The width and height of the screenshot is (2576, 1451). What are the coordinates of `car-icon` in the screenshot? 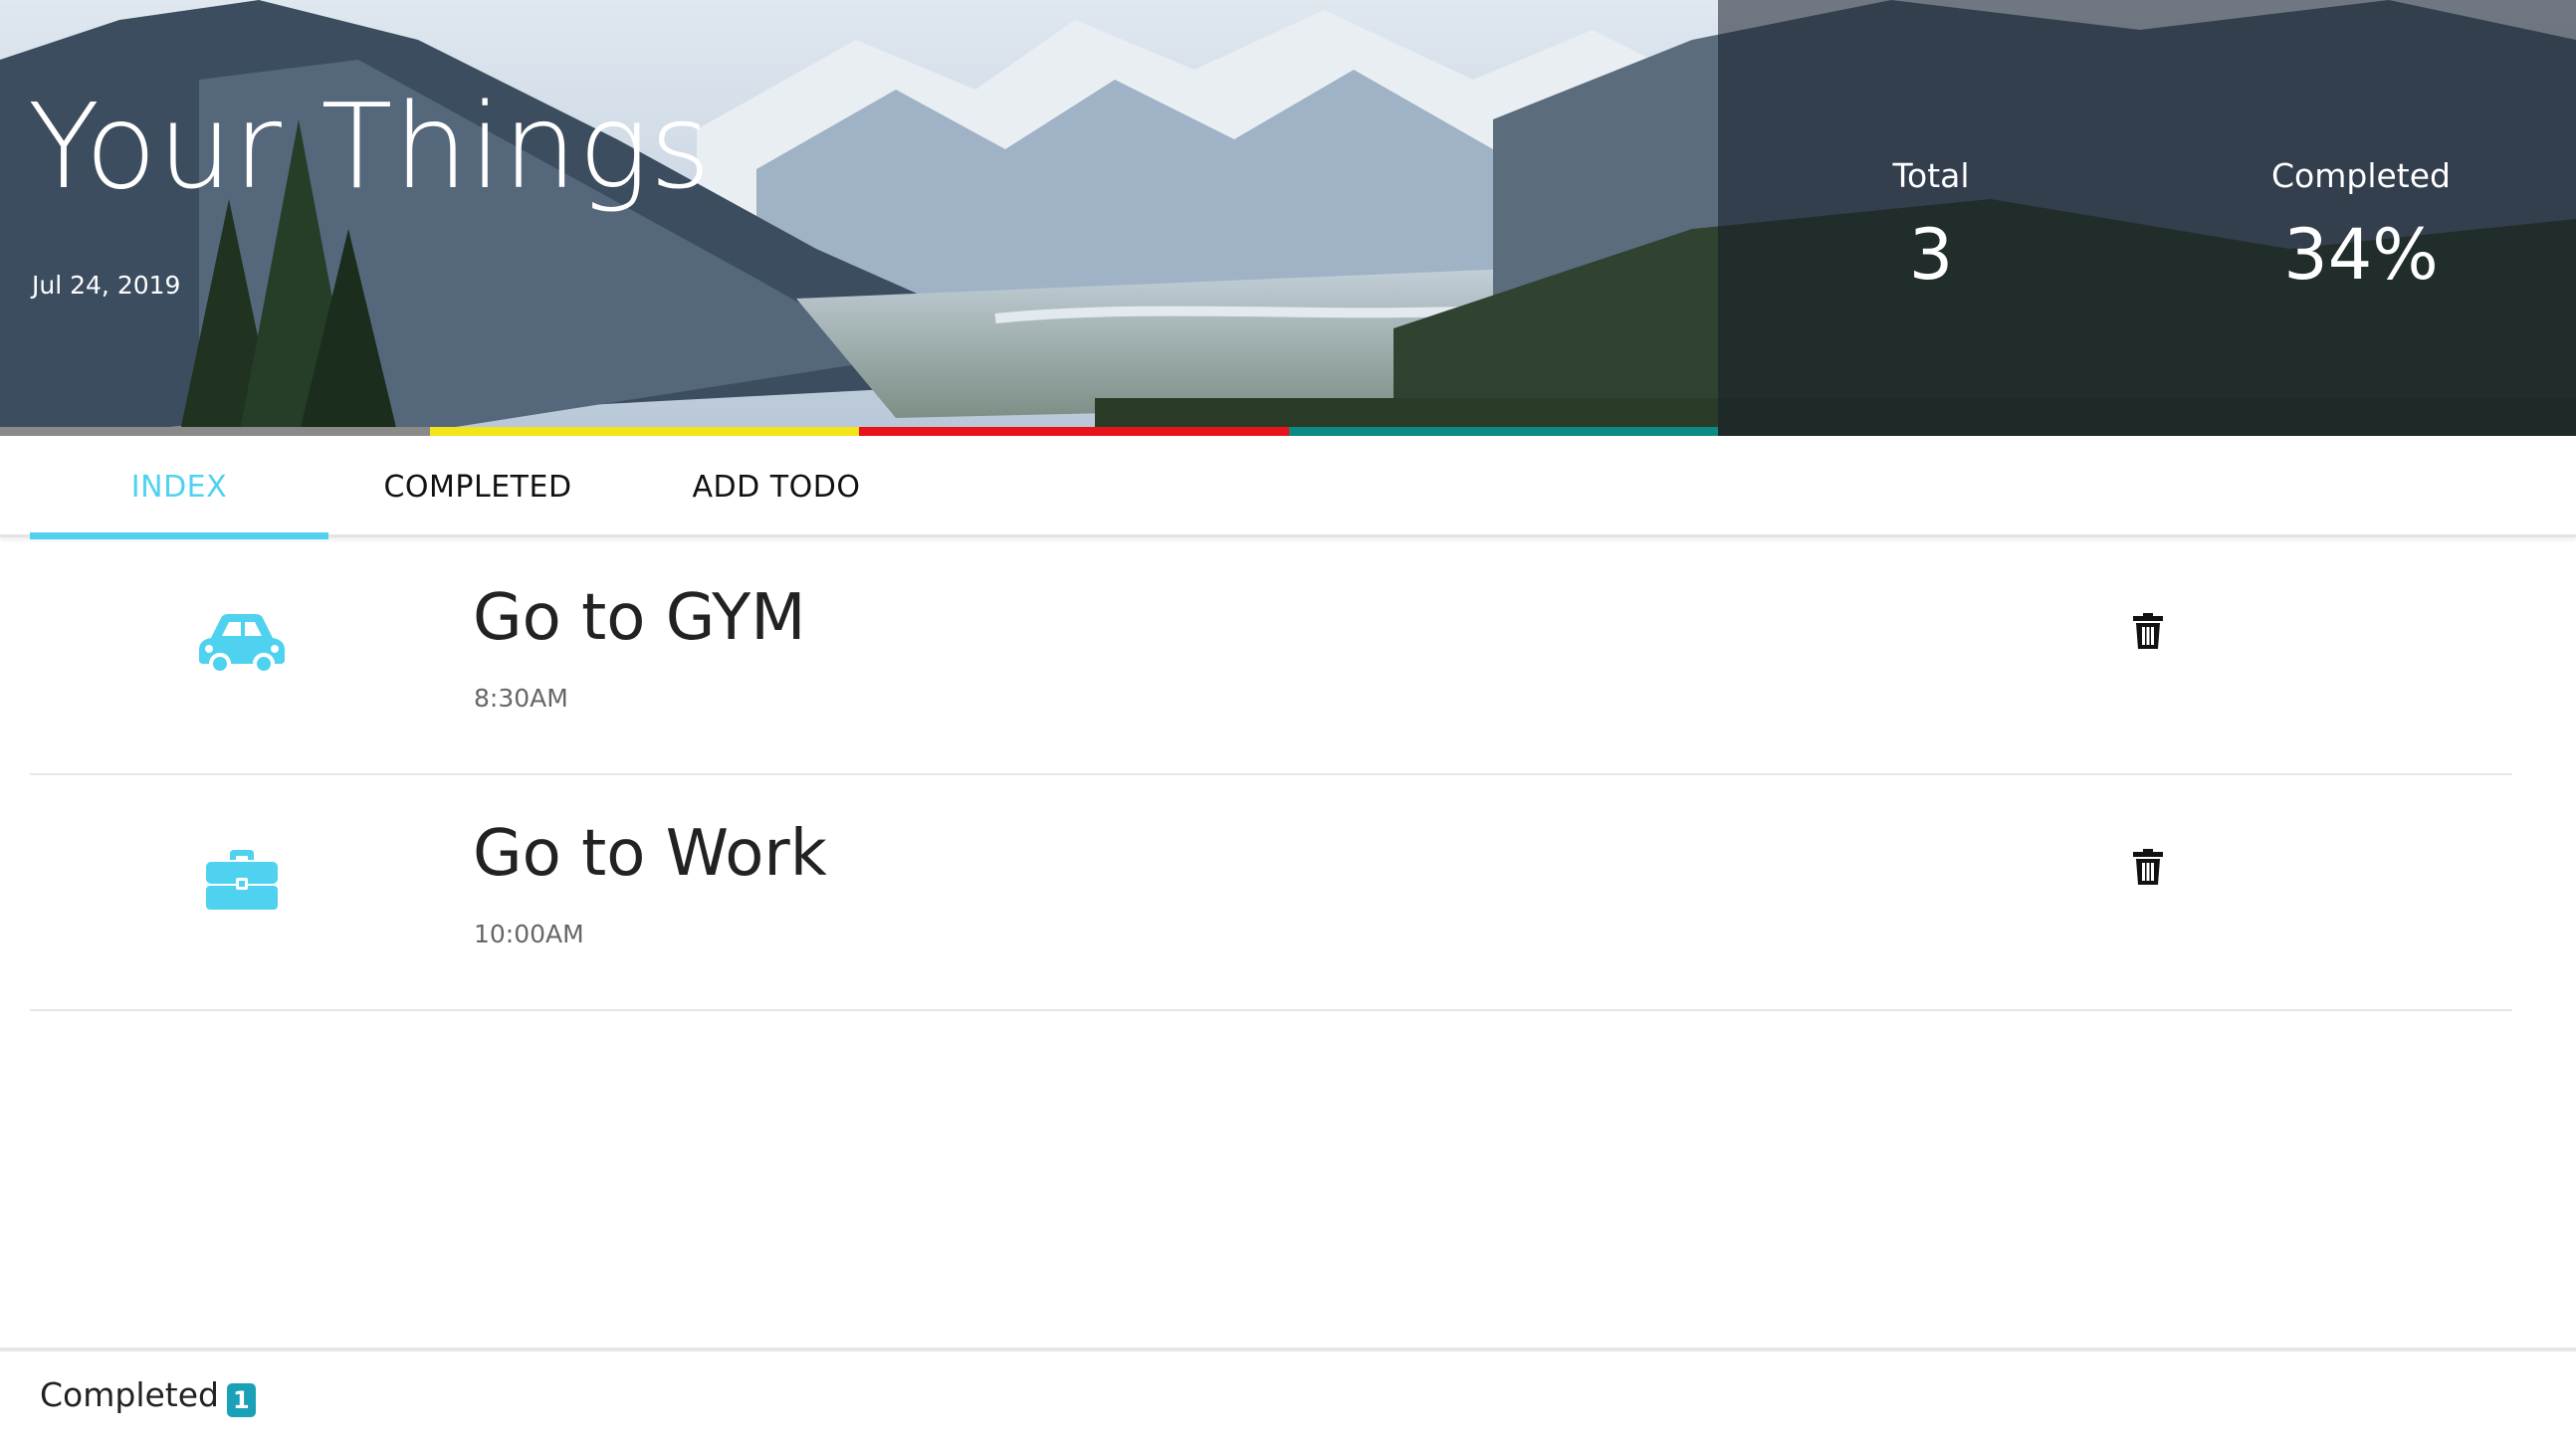 It's located at (242, 644).